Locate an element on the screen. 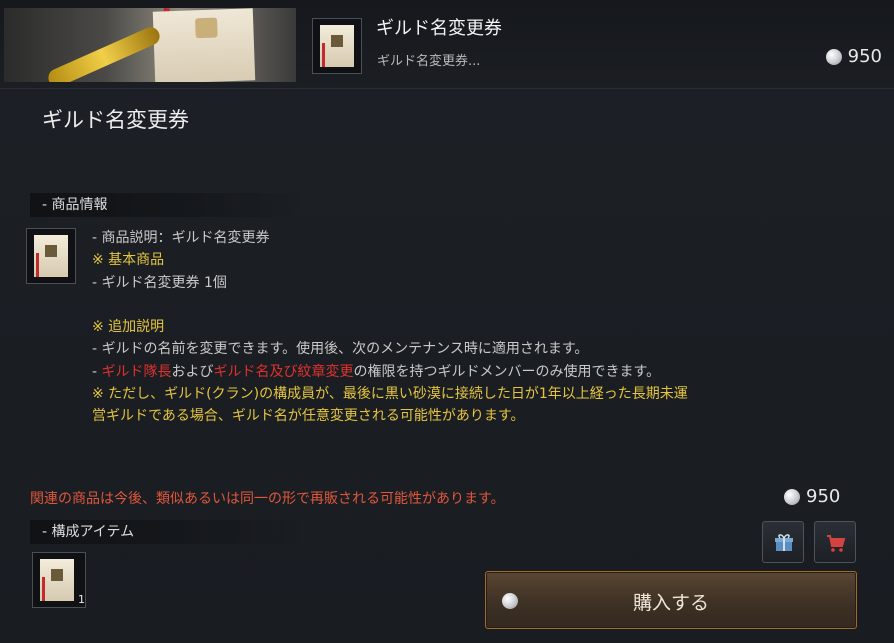  description-segment: および is located at coordinates (192, 371).